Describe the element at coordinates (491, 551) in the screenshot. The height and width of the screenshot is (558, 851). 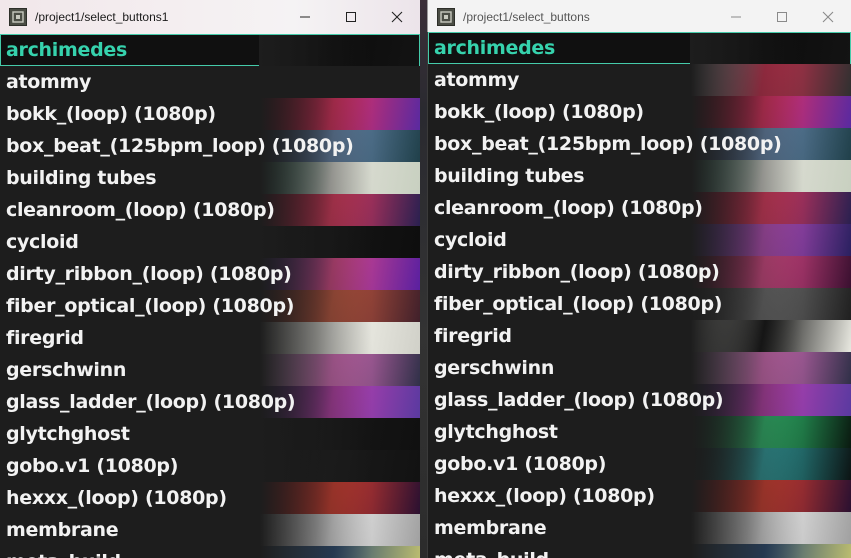
I see `list-item-label: meta_build` at that location.